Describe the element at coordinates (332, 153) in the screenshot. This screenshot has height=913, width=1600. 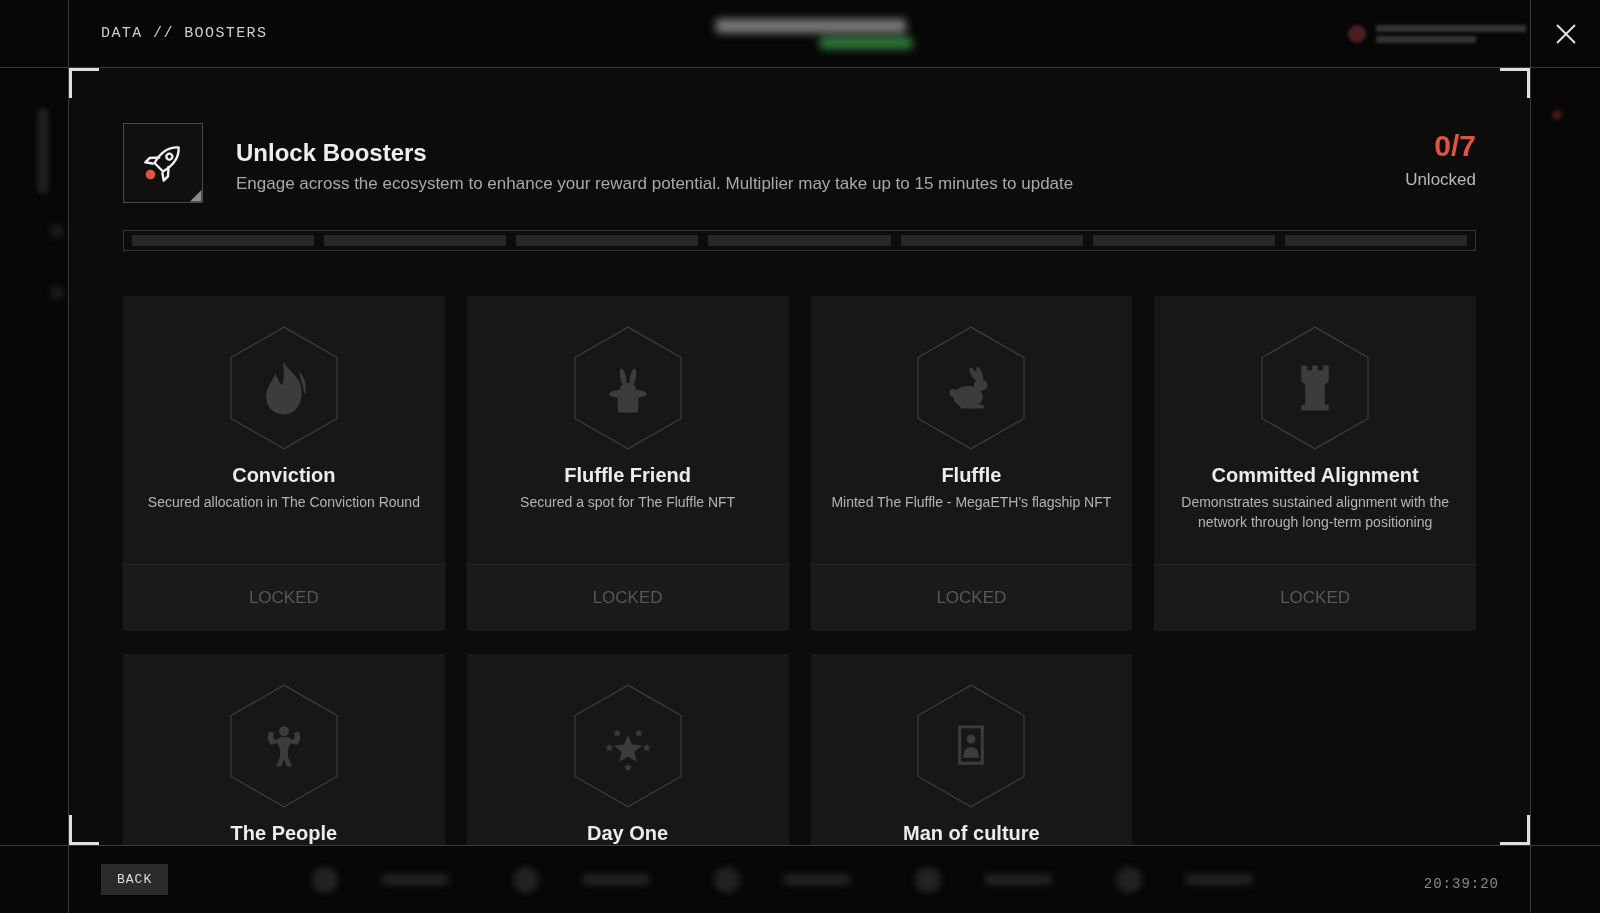
I see `section-title: Unlock Boosters` at that location.